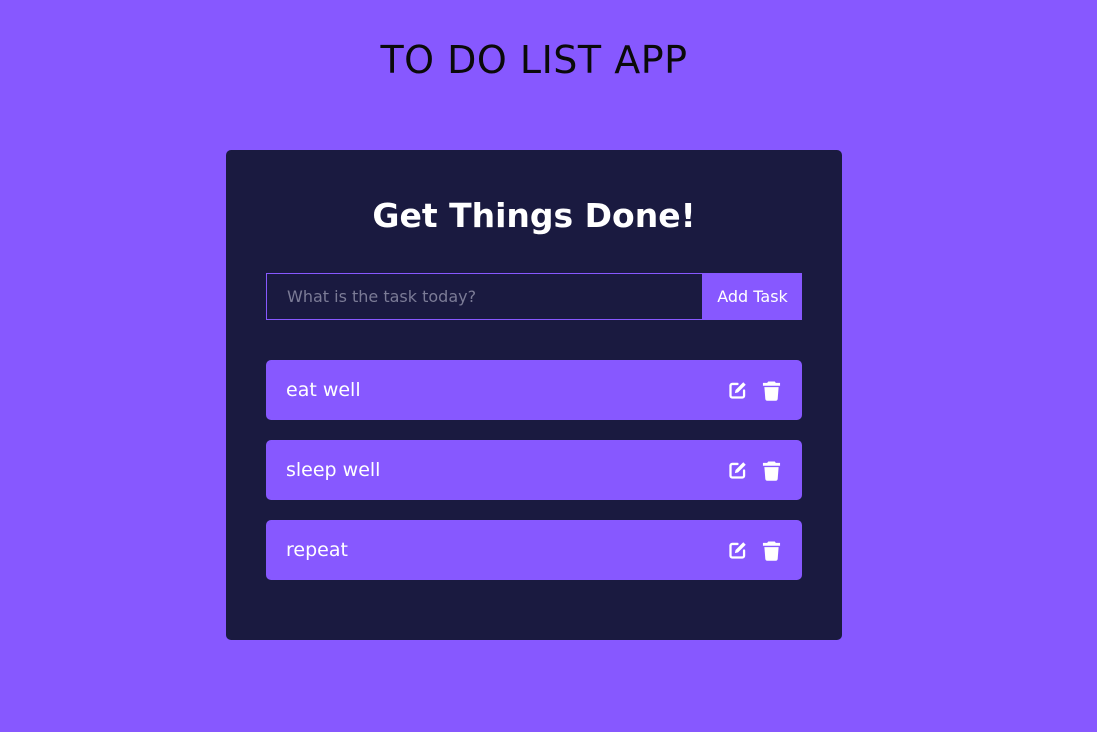  Describe the element at coordinates (534, 215) in the screenshot. I see `card-heading: Get Things Done!` at that location.